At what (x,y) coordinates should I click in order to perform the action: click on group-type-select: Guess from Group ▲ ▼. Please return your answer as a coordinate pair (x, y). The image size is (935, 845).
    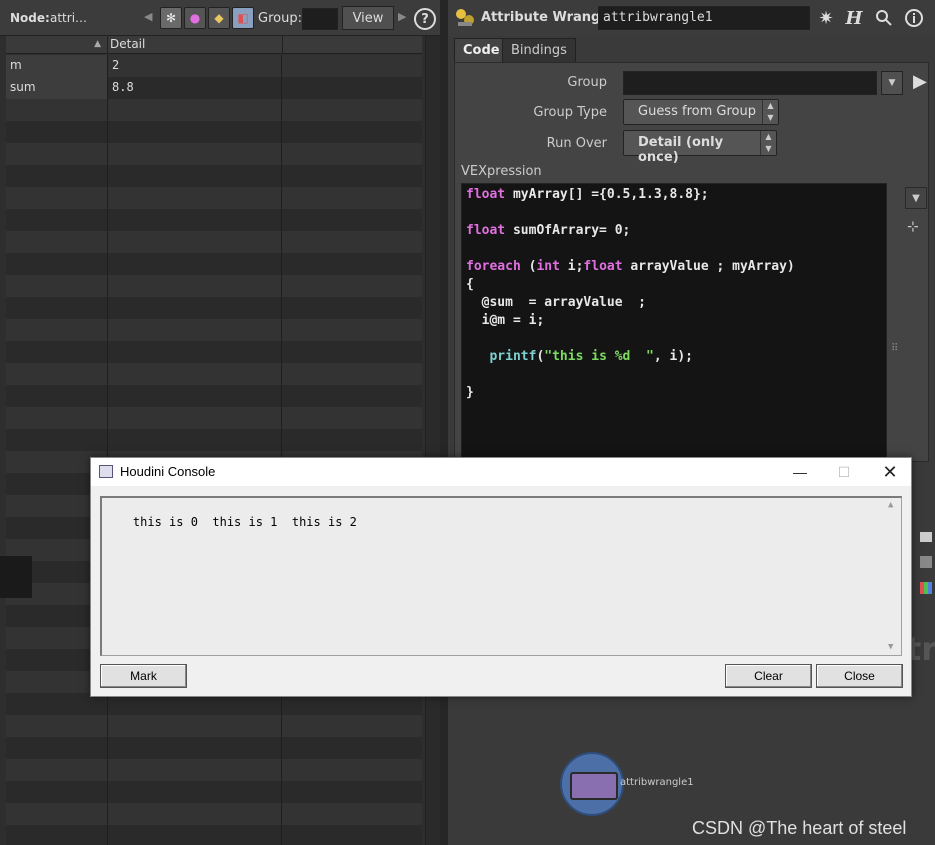
    Looking at the image, I should click on (701, 112).